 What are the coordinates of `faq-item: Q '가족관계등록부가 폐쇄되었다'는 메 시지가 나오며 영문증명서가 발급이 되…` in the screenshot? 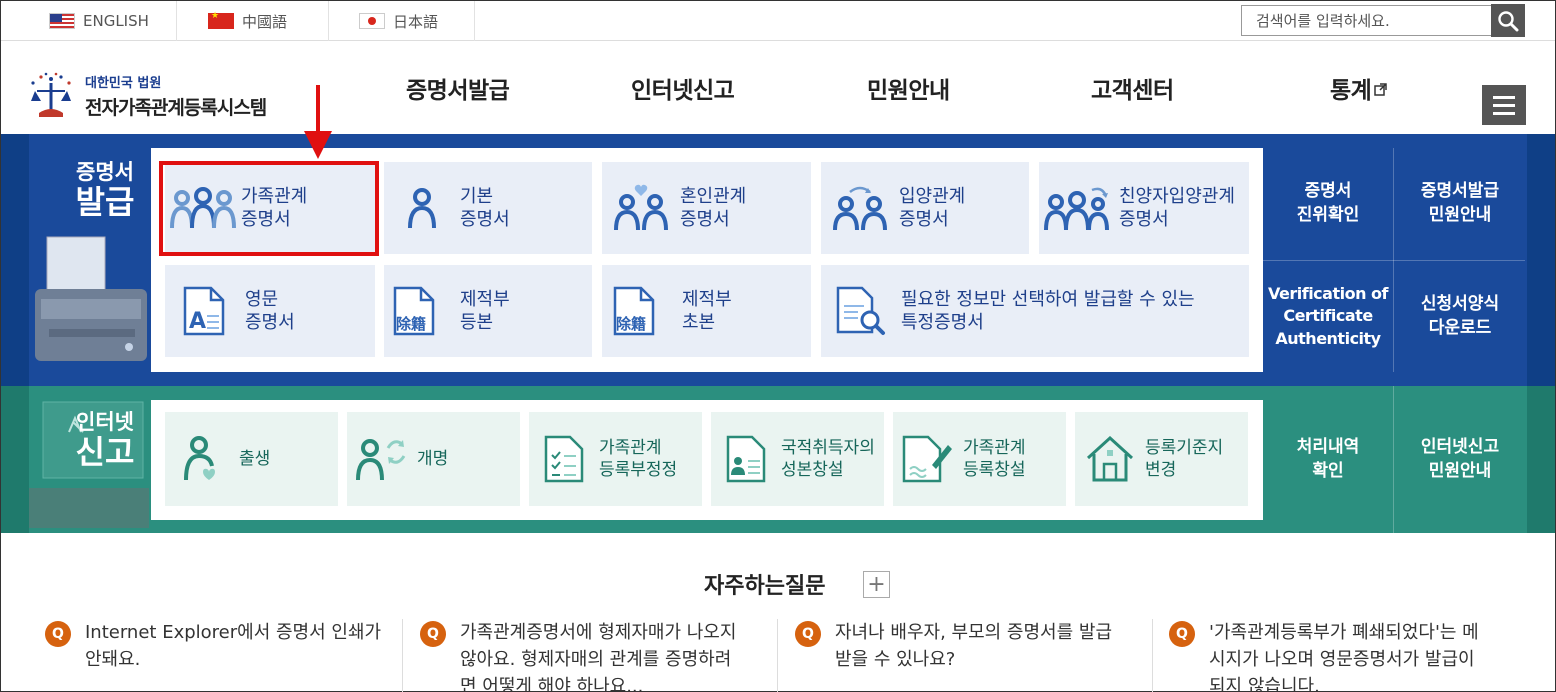 It's located at (1339, 655).